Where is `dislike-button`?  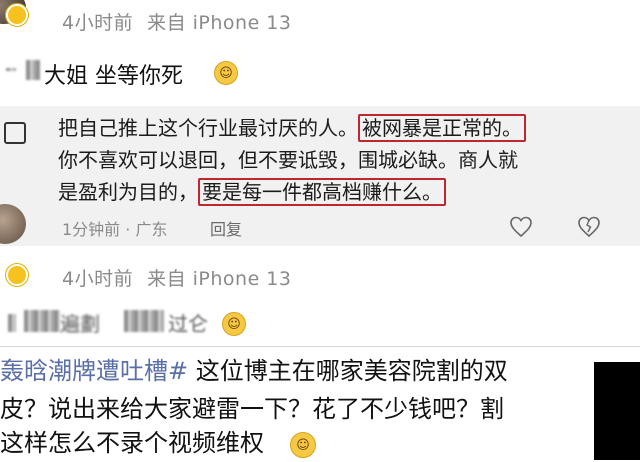
dislike-button is located at coordinates (589, 227).